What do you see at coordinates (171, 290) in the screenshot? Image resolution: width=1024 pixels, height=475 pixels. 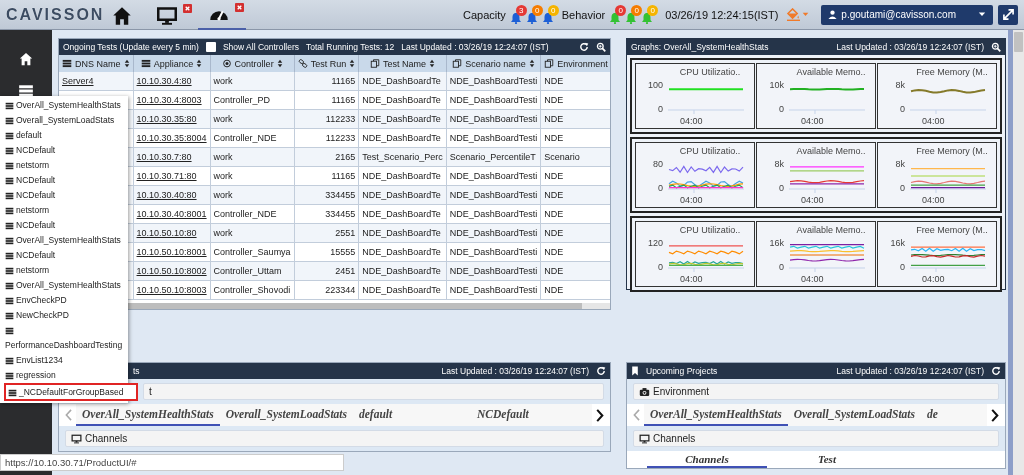 I see `appliance-link: 10.10.50.10:8003` at bounding box center [171, 290].